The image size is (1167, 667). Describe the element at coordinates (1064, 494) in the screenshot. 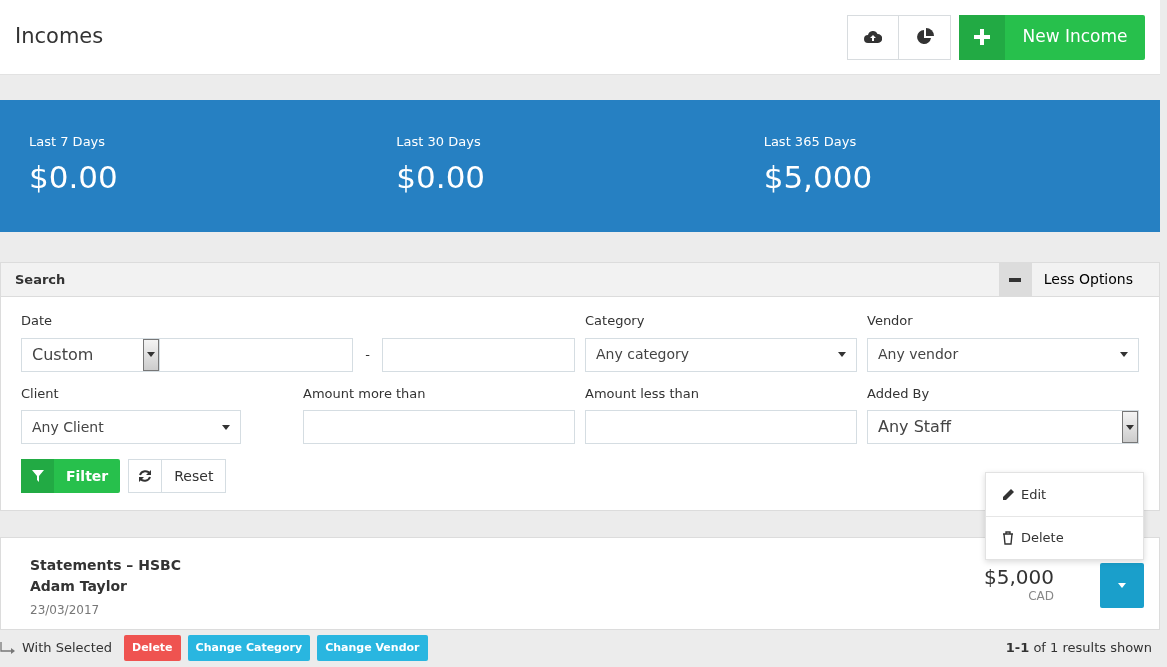

I see `menu-item: Edit` at that location.